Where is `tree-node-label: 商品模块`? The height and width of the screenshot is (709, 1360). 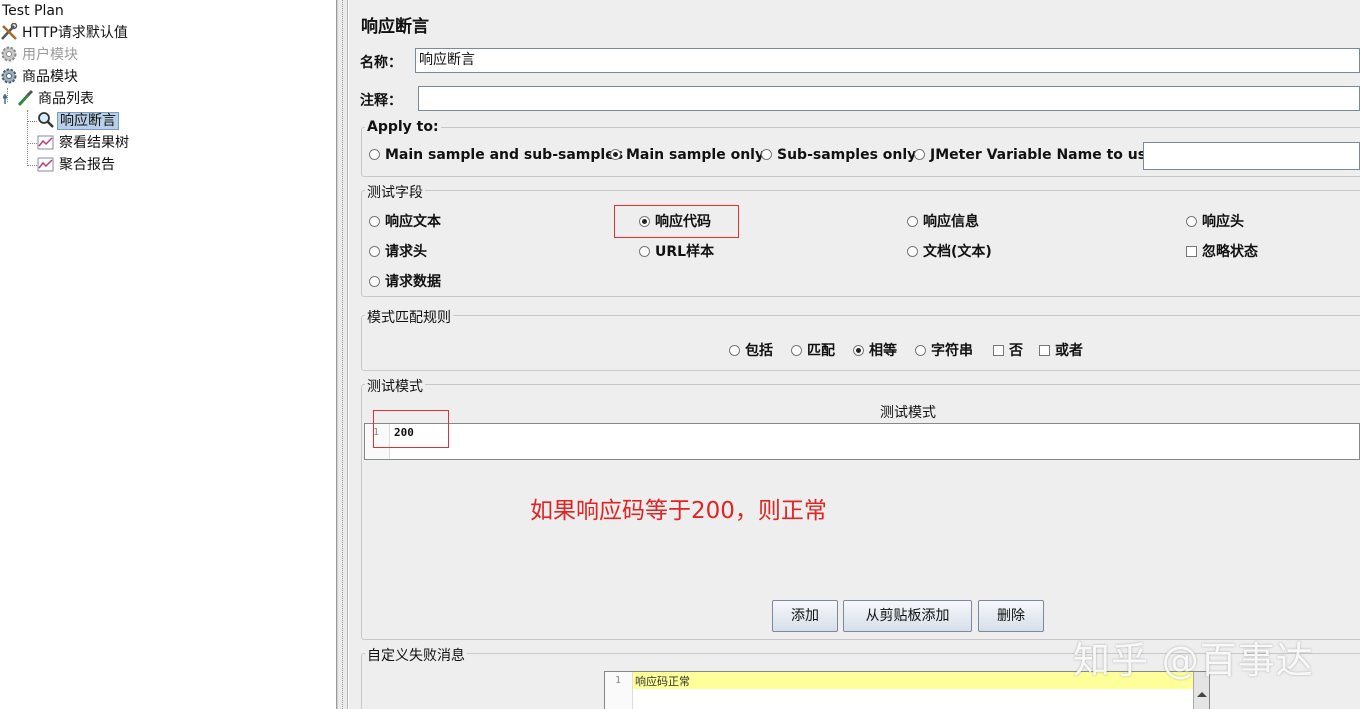
tree-node-label: 商品模块 is located at coordinates (50, 77).